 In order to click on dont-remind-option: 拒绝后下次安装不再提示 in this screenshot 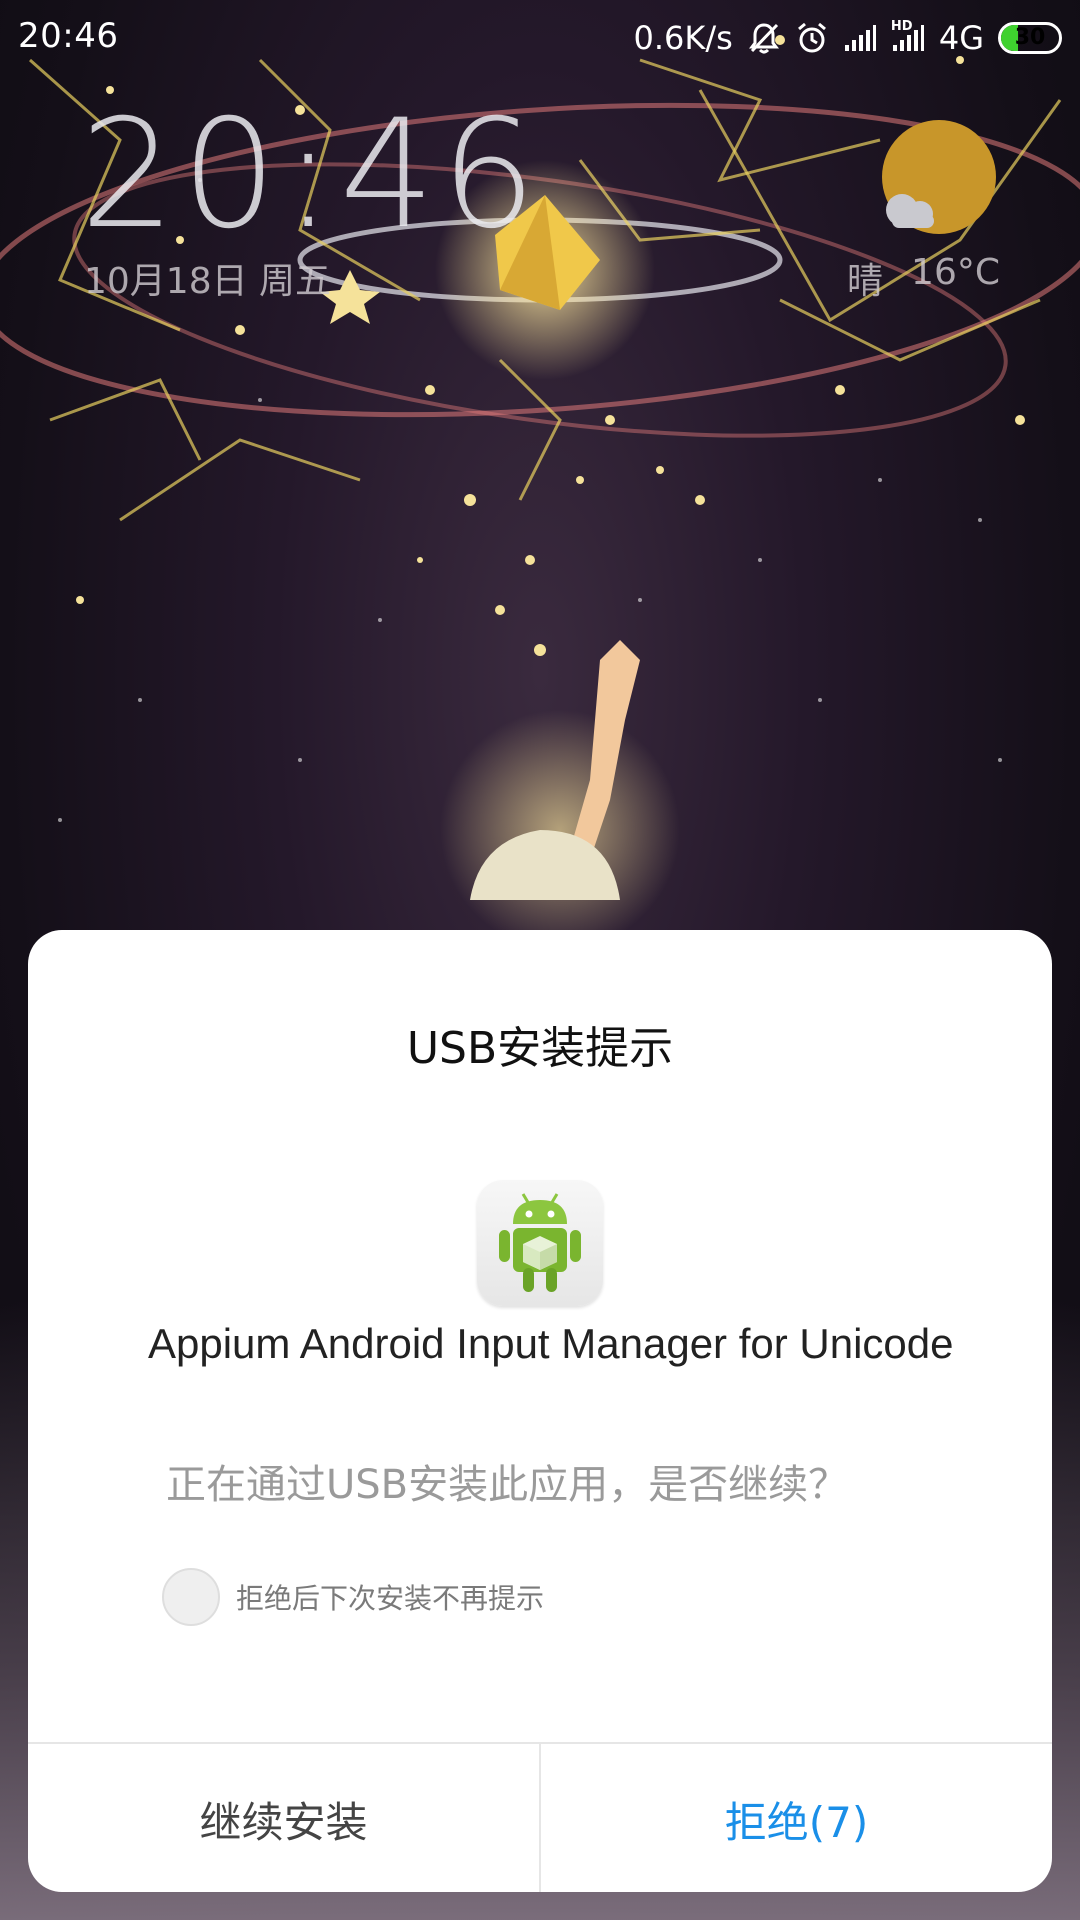, I will do `click(353, 1597)`.